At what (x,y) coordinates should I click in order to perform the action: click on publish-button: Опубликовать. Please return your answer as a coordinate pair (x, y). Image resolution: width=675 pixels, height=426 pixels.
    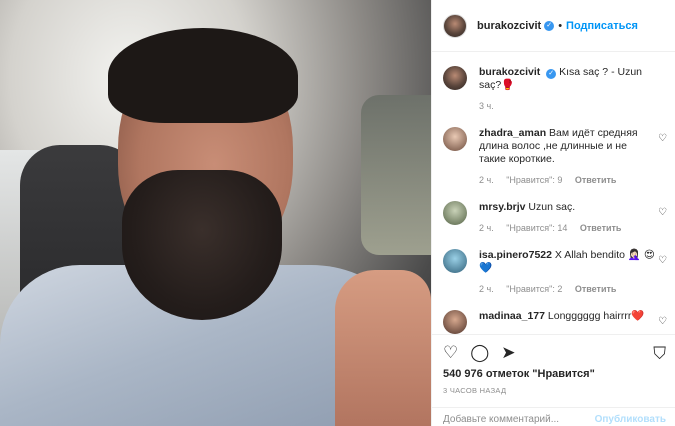
    Looking at the image, I should click on (630, 419).